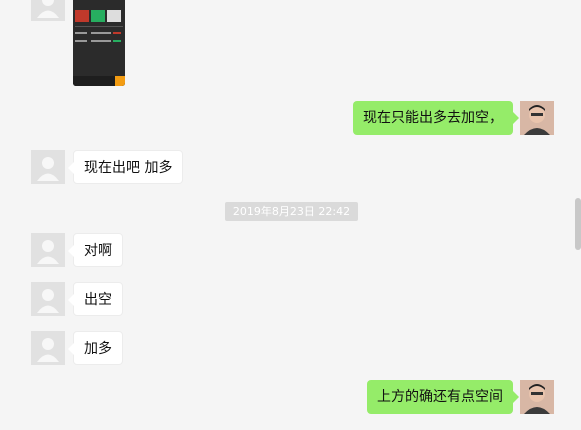 Image resolution: width=581 pixels, height=430 pixels. Describe the element at coordinates (436, 118) in the screenshot. I see `outgoing-message: 现在只能出多去加空，` at that location.